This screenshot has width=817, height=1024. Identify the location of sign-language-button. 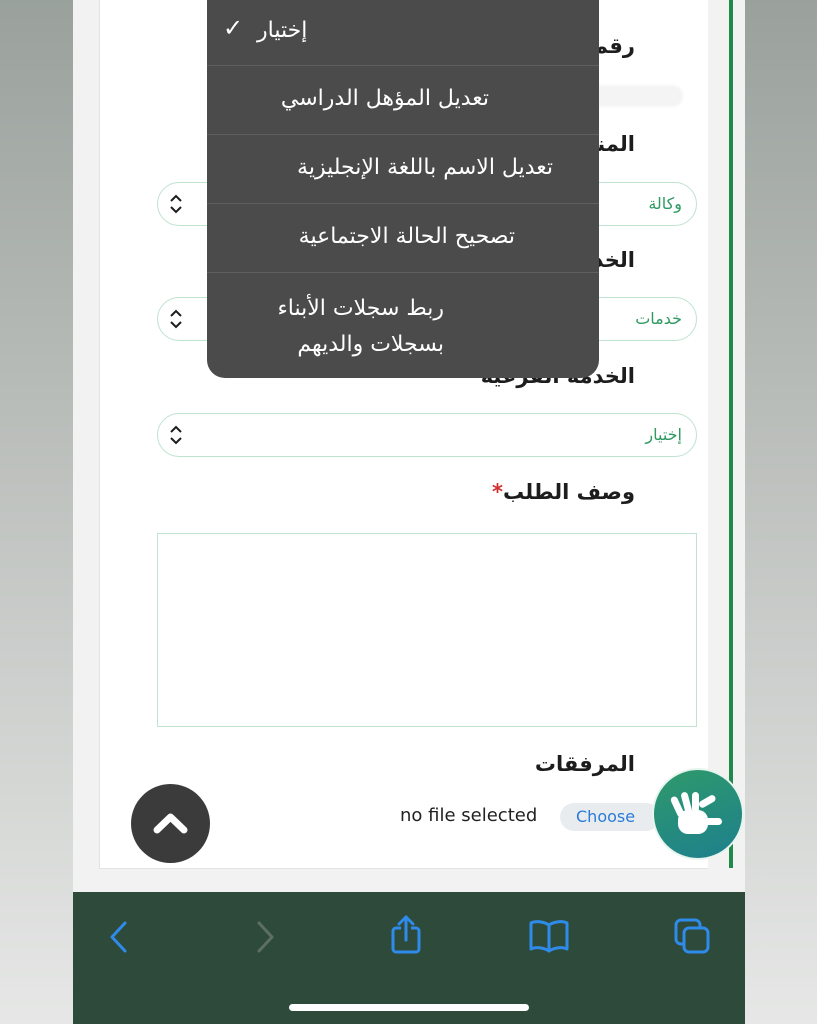
(698, 814).